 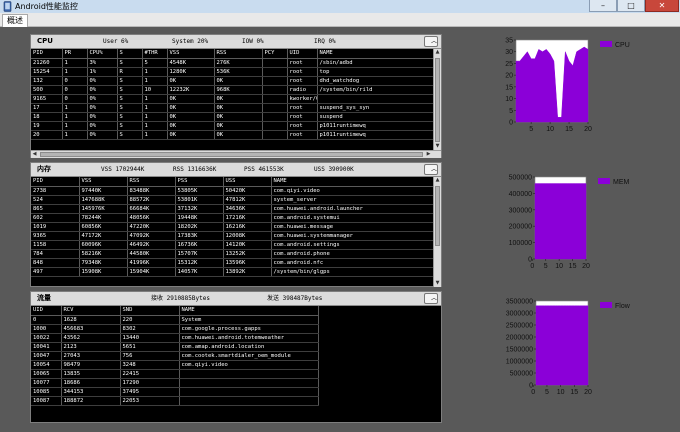 What do you see at coordinates (567, 86) in the screenshot?
I see `cpu-chart-svg: 0 5 10 15 20 25 30 35 5 10 15 20 CPU` at bounding box center [567, 86].